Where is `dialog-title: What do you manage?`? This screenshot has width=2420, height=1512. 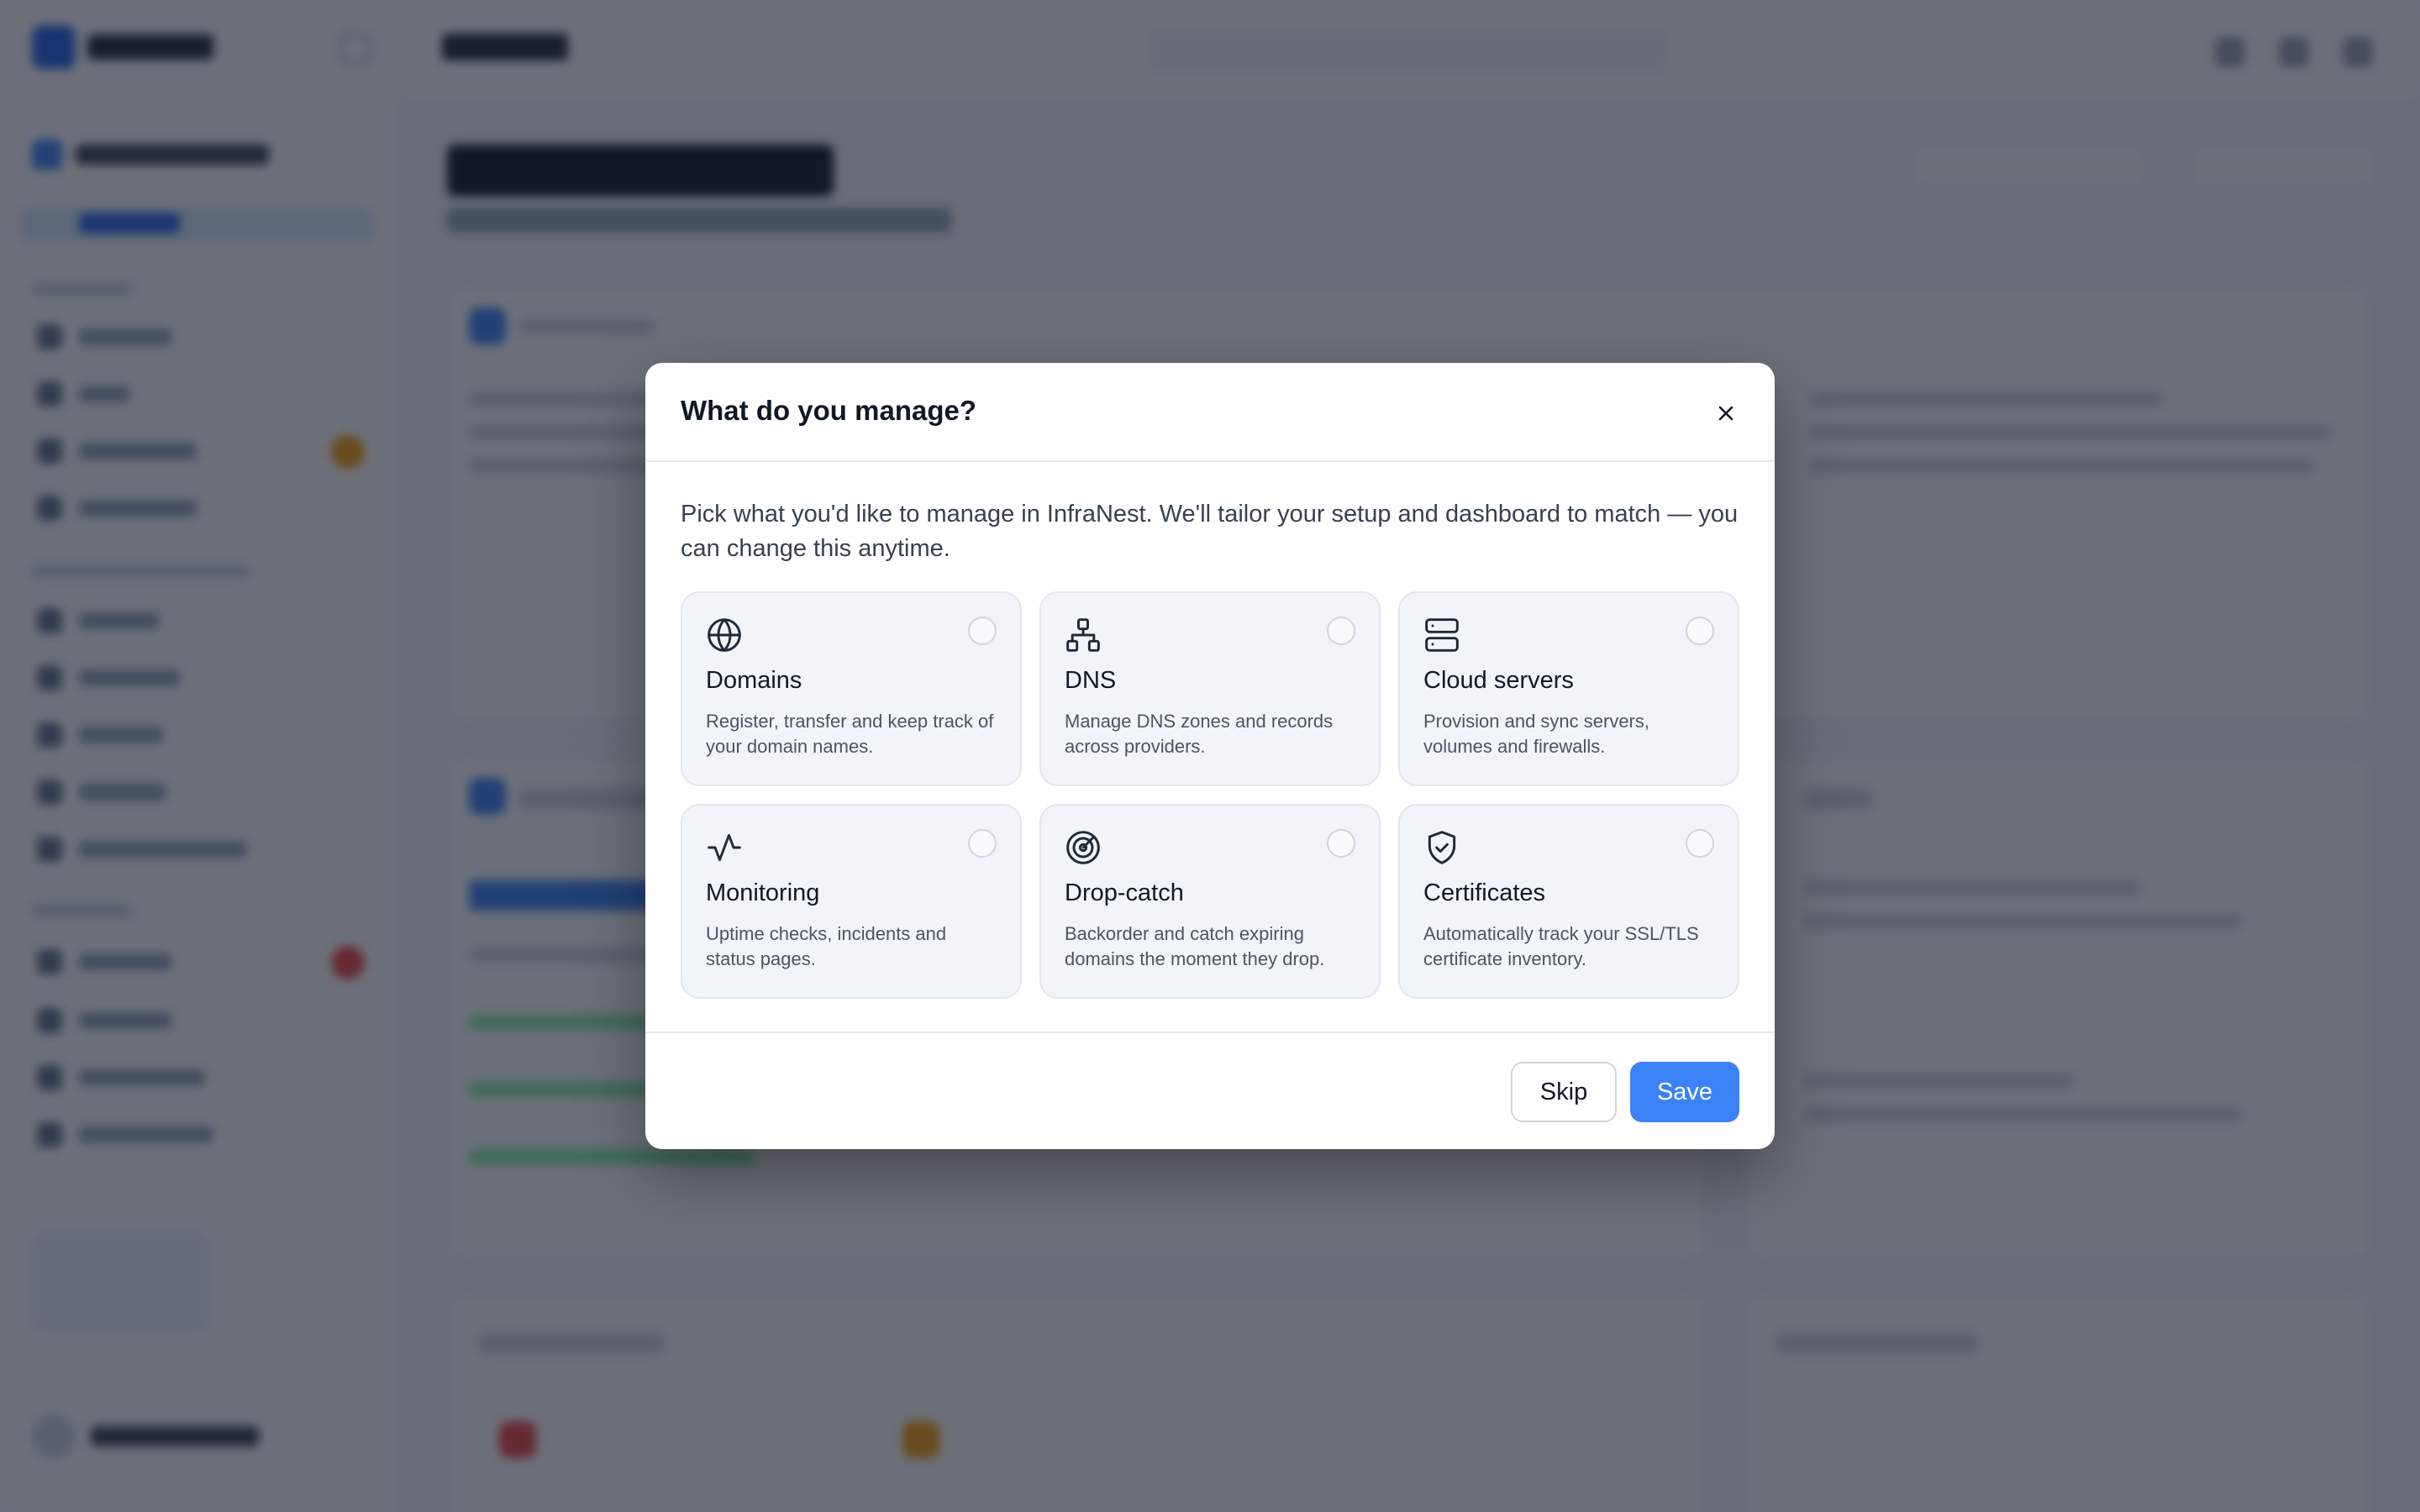 dialog-title: What do you manage? is located at coordinates (829, 410).